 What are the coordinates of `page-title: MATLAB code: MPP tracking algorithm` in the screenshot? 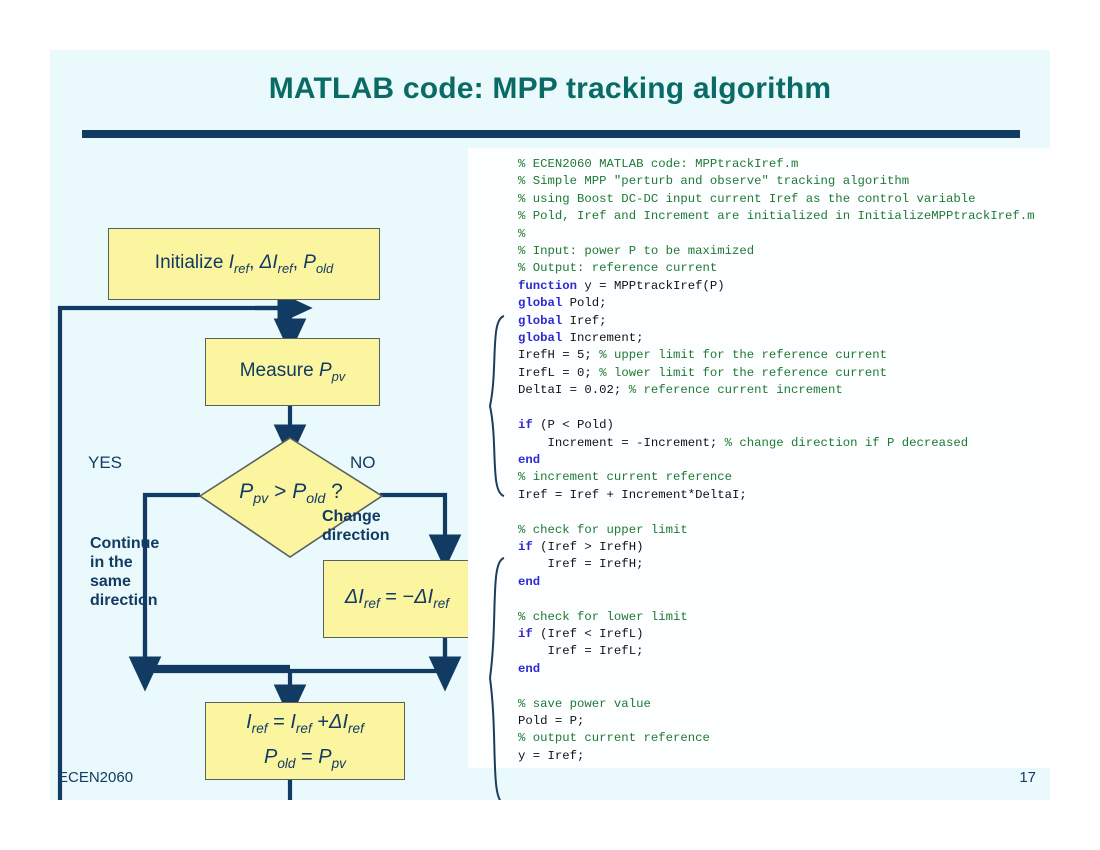 It's located at (550, 88).